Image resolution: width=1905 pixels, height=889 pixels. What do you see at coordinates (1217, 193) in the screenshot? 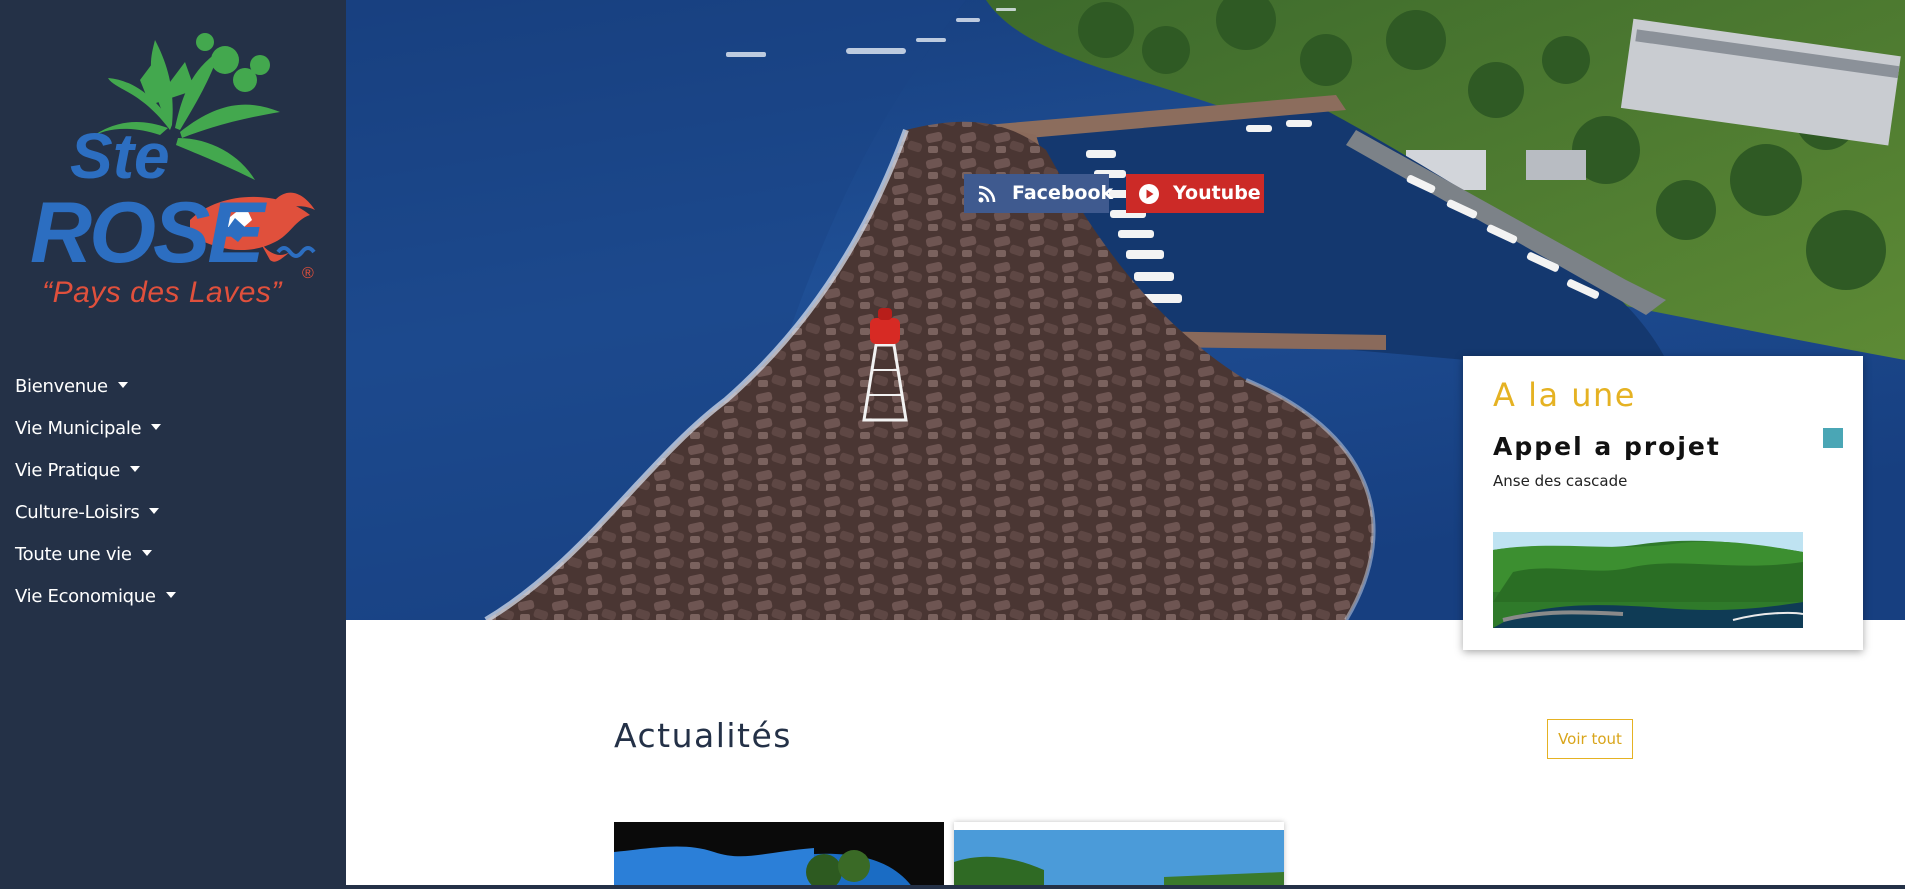
I see `youtube-label: Youtube` at bounding box center [1217, 193].